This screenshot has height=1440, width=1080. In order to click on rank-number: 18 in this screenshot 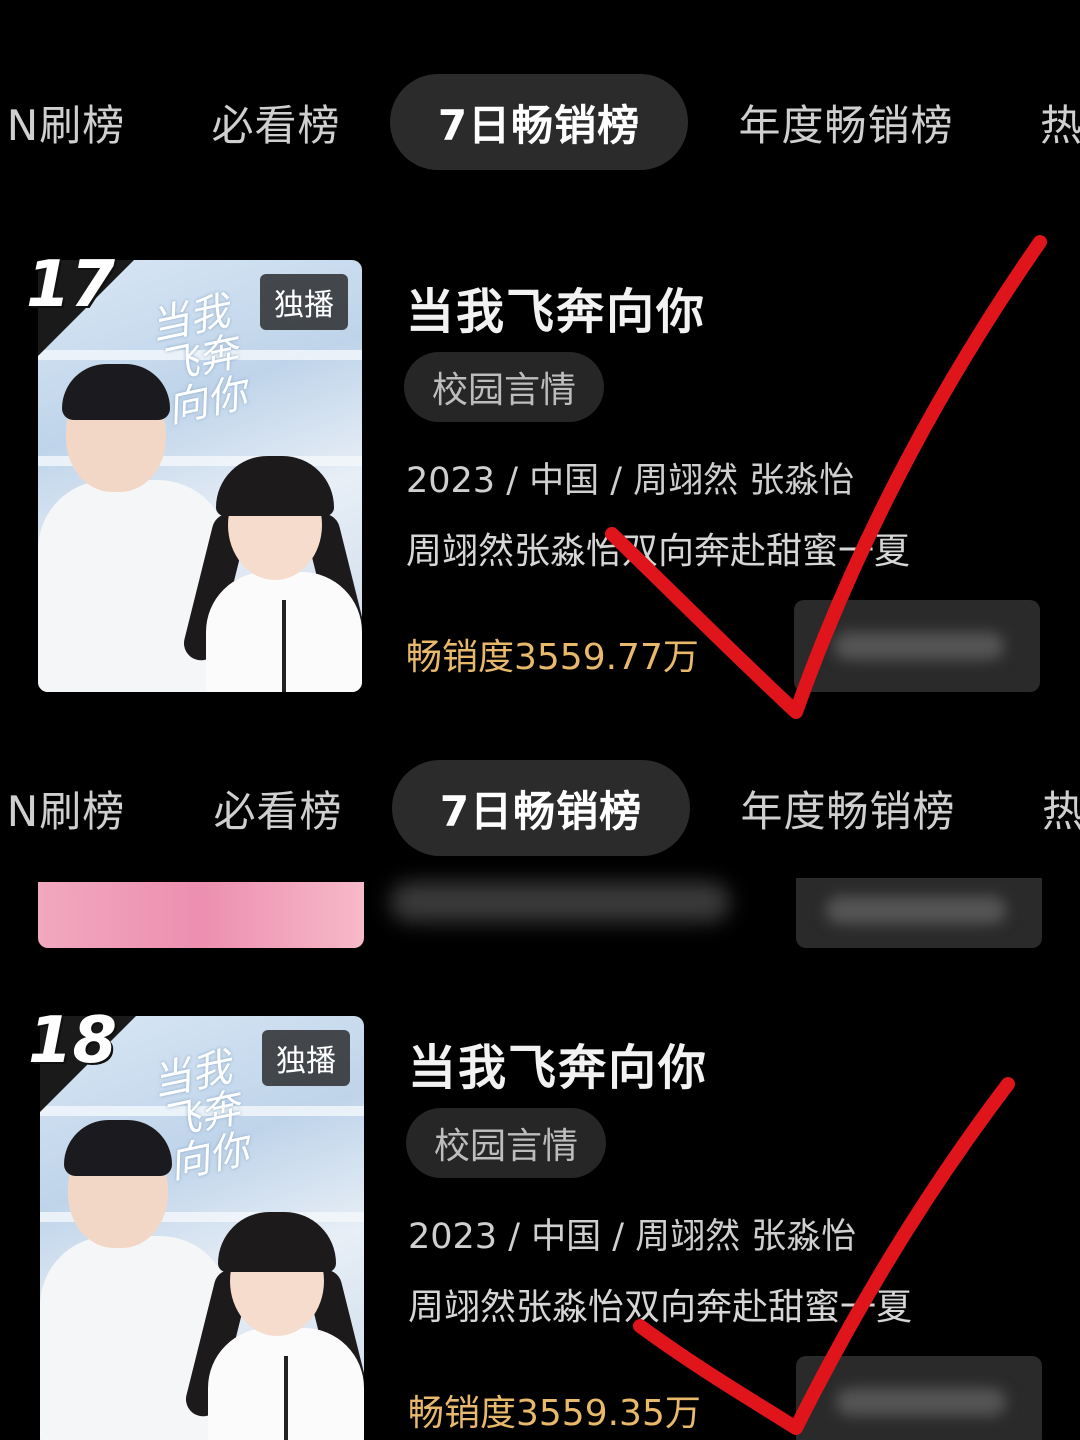, I will do `click(73, 1041)`.